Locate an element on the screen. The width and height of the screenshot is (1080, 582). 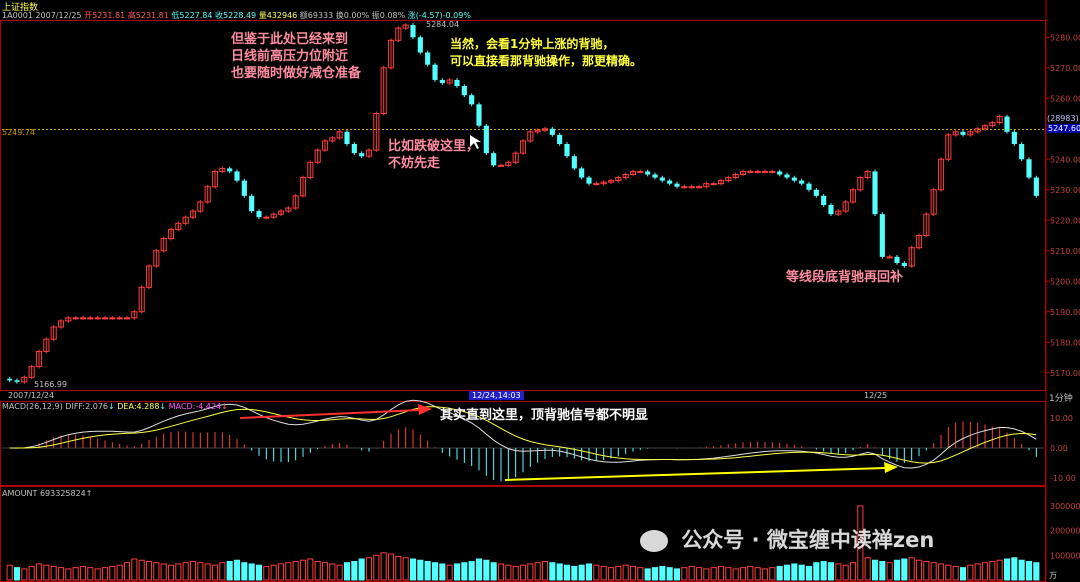
amount-tick-label: 100000 is located at coordinates (1065, 555).